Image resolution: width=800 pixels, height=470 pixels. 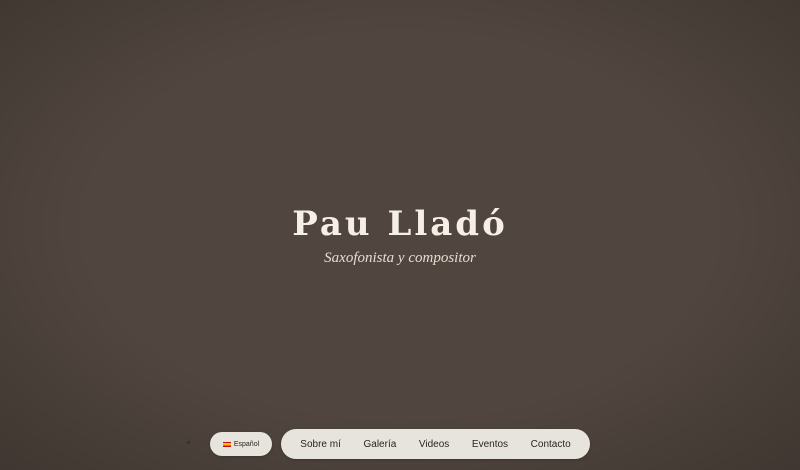 I want to click on page-title: Pau Lladó, so click(x=400, y=224).